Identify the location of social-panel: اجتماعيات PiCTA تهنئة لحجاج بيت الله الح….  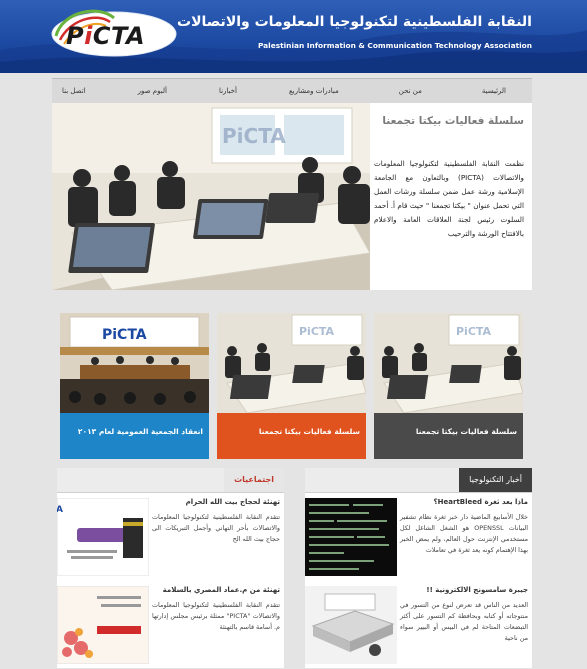
(170, 568).